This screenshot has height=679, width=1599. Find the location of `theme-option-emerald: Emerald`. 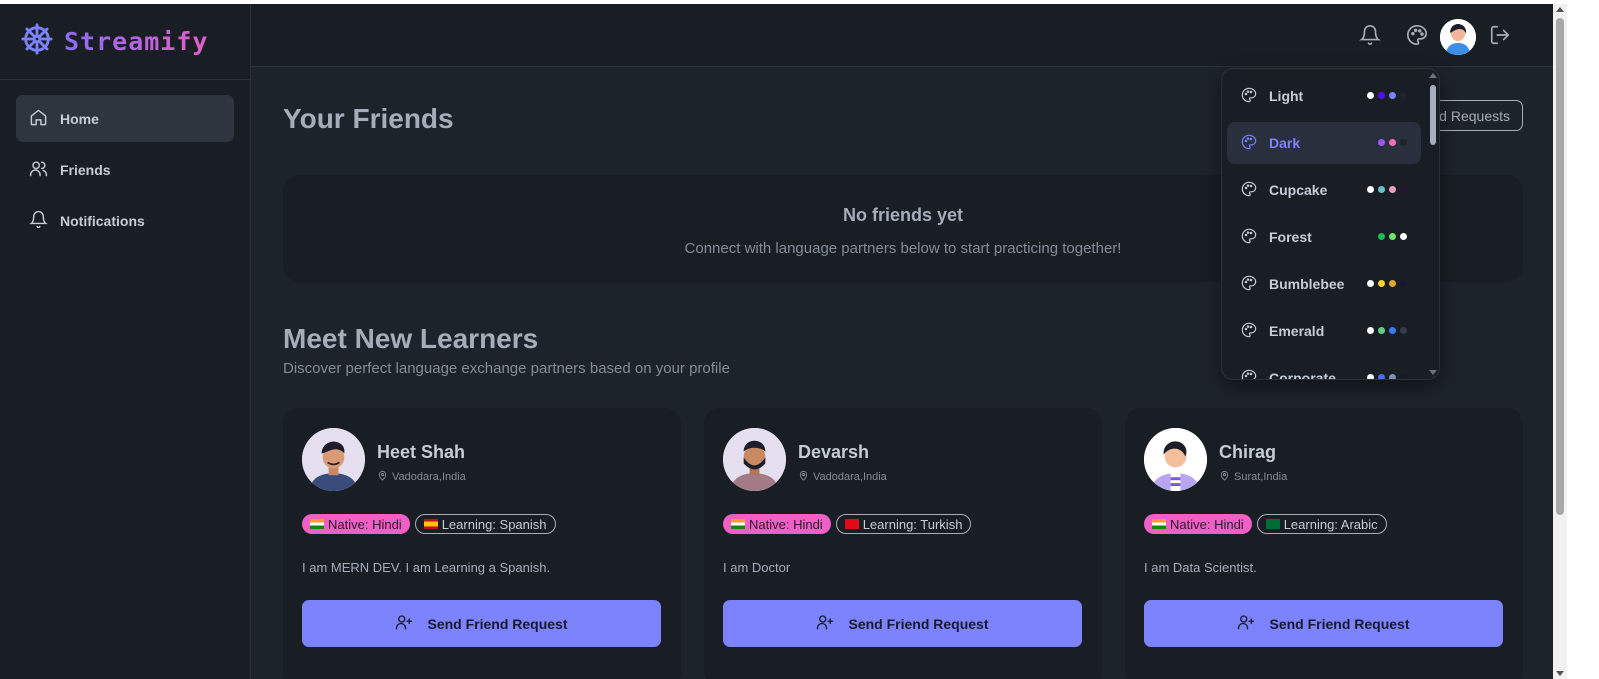

theme-option-emerald: Emerald is located at coordinates (1324, 331).